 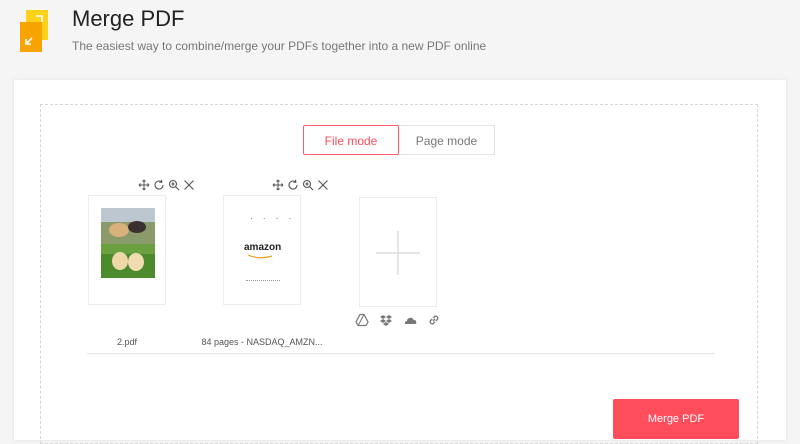 I want to click on divider, so click(x=401, y=353).